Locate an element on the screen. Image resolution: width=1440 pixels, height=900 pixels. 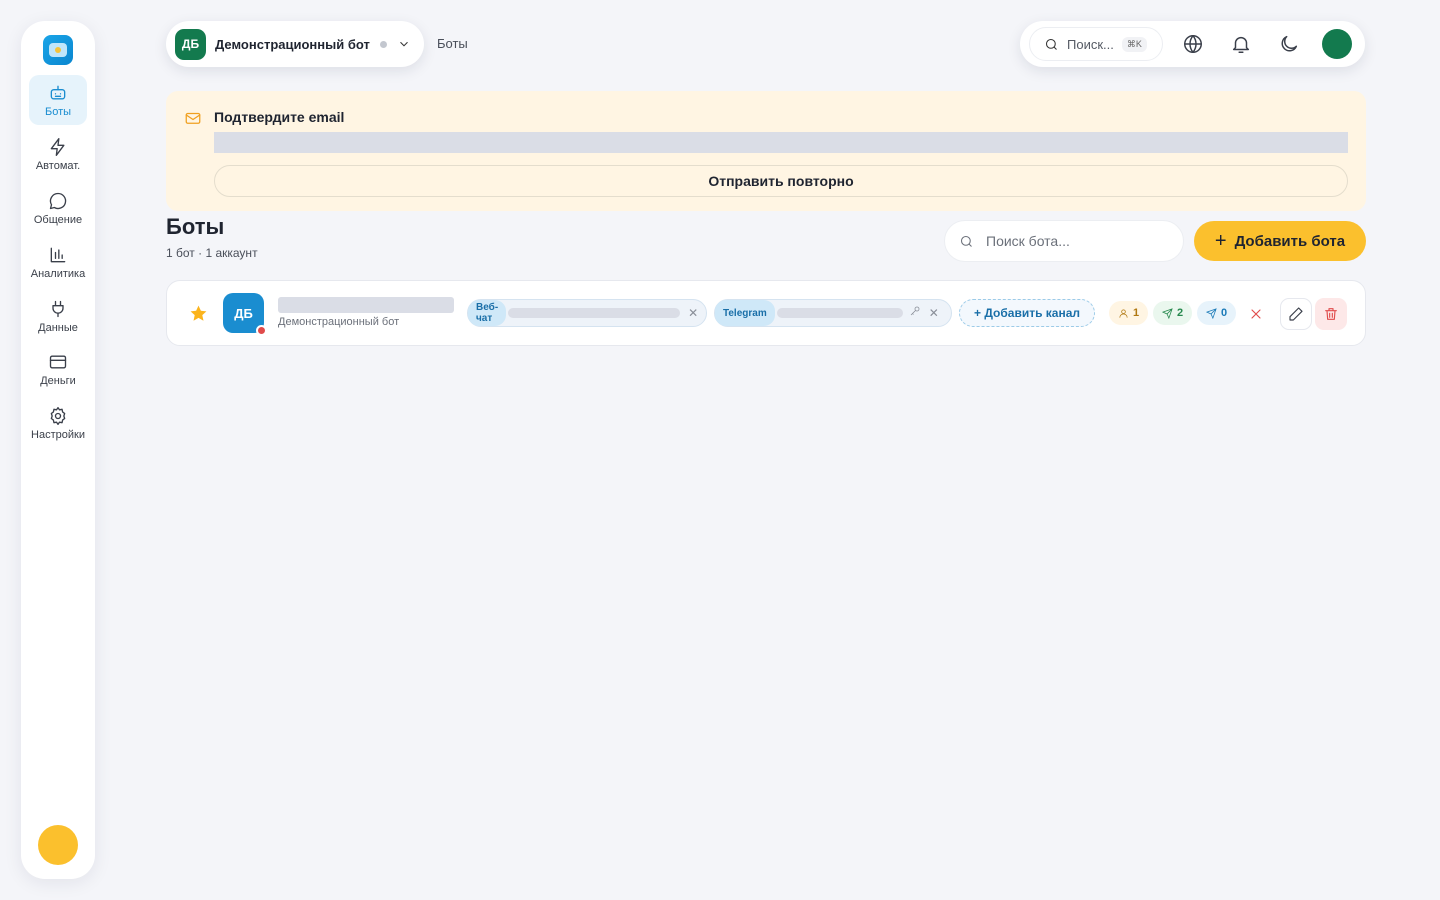
sidebar-item-money: Деньги is located at coordinates (58, 369).